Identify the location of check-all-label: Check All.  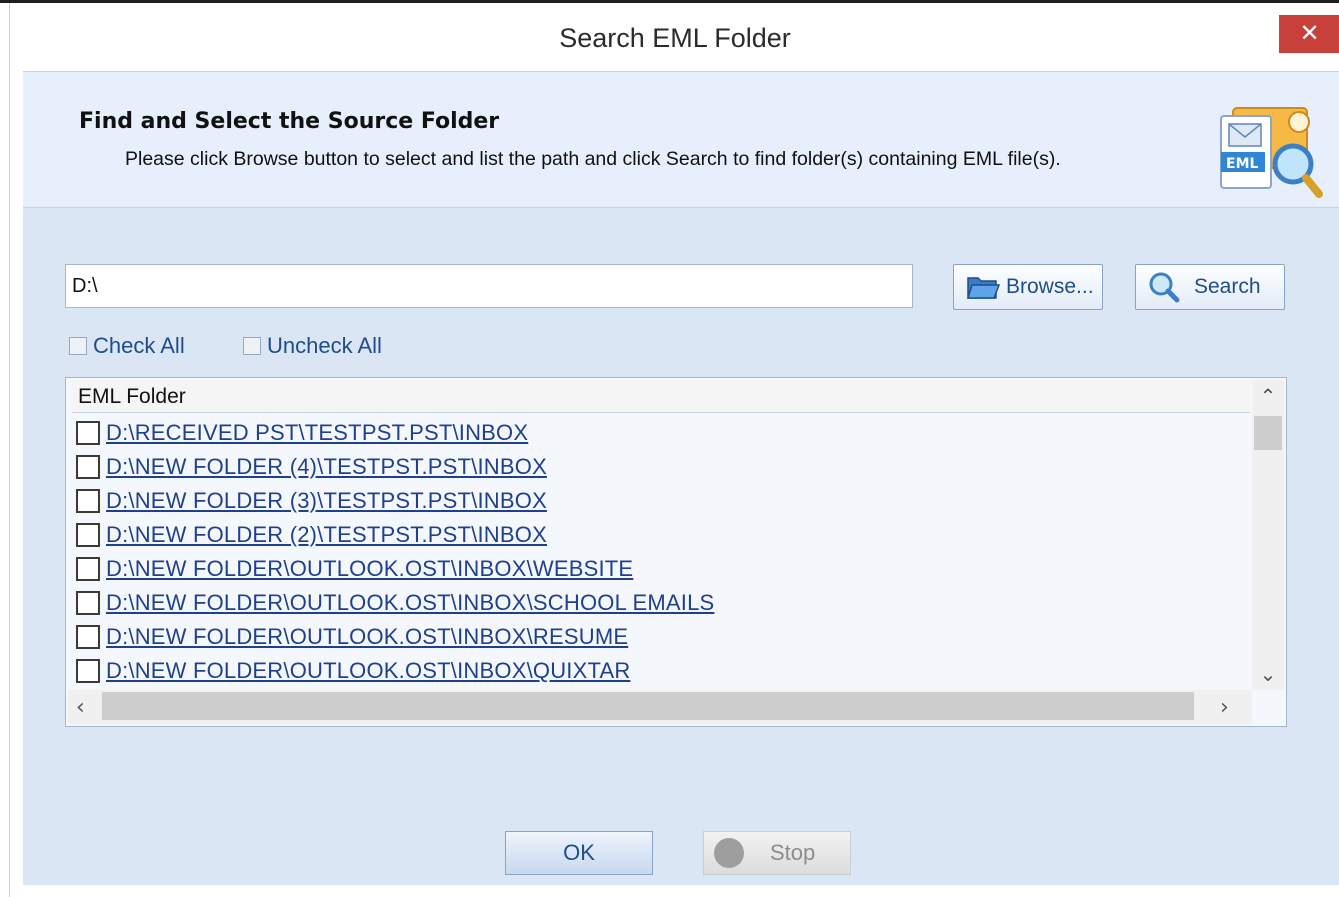
(139, 345).